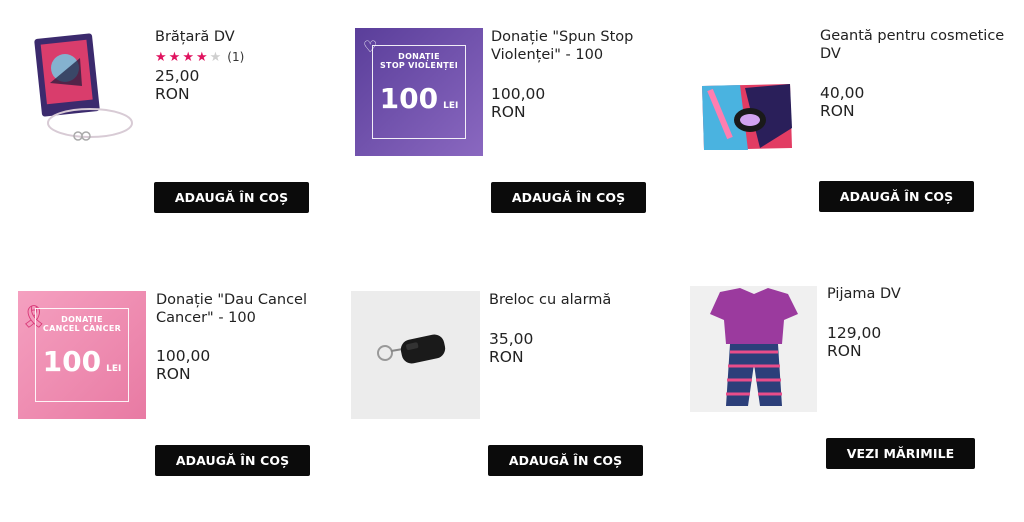  What do you see at coordinates (750, 92) in the screenshot?
I see `product-image-geanta` at bounding box center [750, 92].